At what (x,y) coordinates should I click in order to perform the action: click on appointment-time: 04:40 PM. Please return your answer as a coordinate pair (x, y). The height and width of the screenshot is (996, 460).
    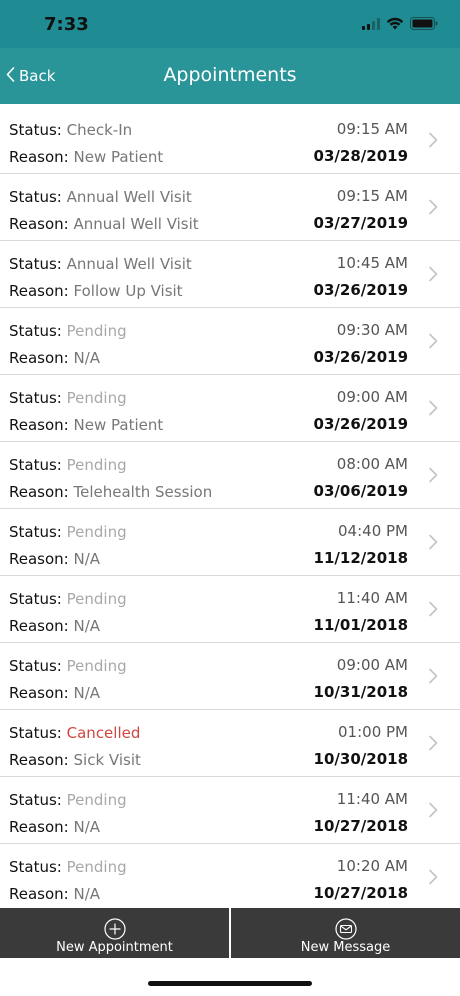
    Looking at the image, I should click on (373, 531).